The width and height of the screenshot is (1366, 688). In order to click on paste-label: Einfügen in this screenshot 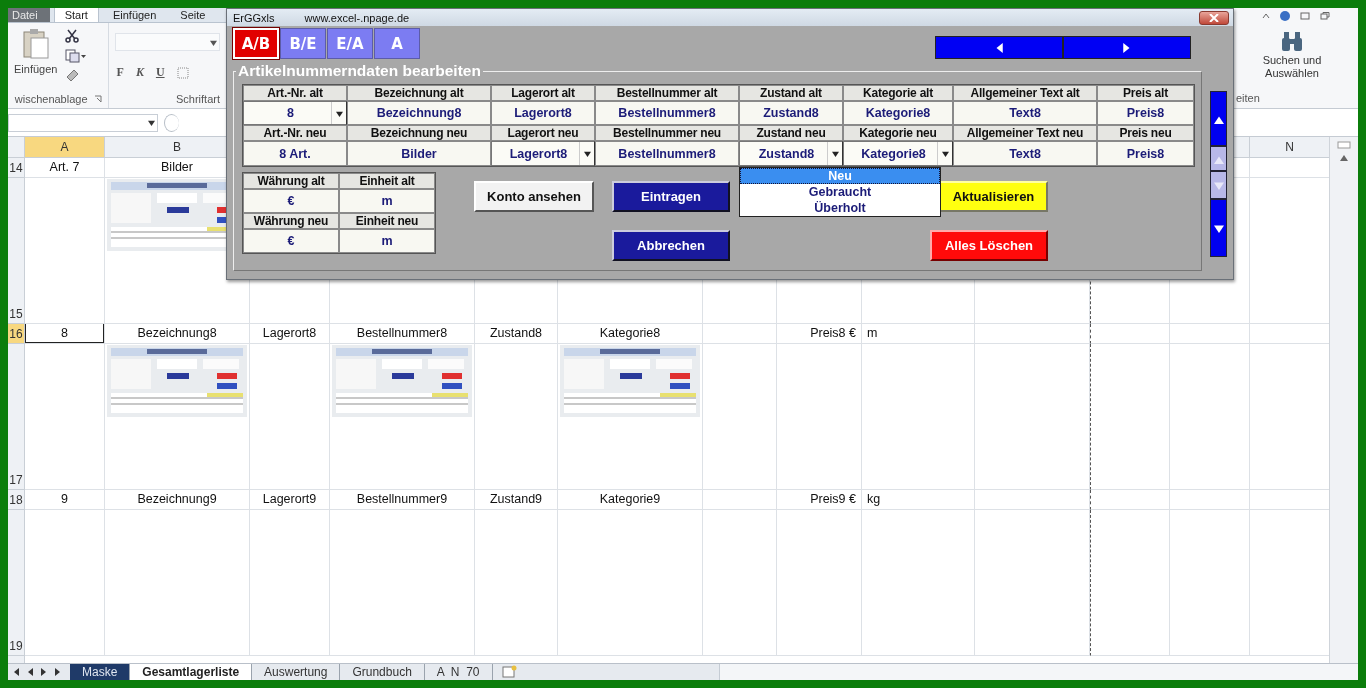, I will do `click(36, 69)`.